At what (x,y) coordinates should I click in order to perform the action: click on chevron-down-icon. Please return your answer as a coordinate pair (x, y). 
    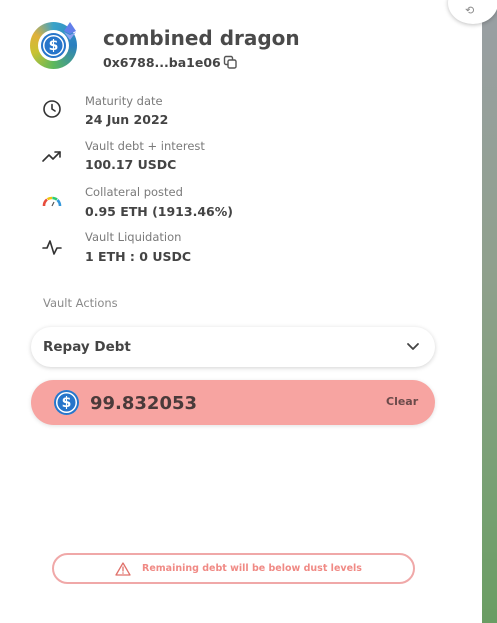
    Looking at the image, I should click on (413, 346).